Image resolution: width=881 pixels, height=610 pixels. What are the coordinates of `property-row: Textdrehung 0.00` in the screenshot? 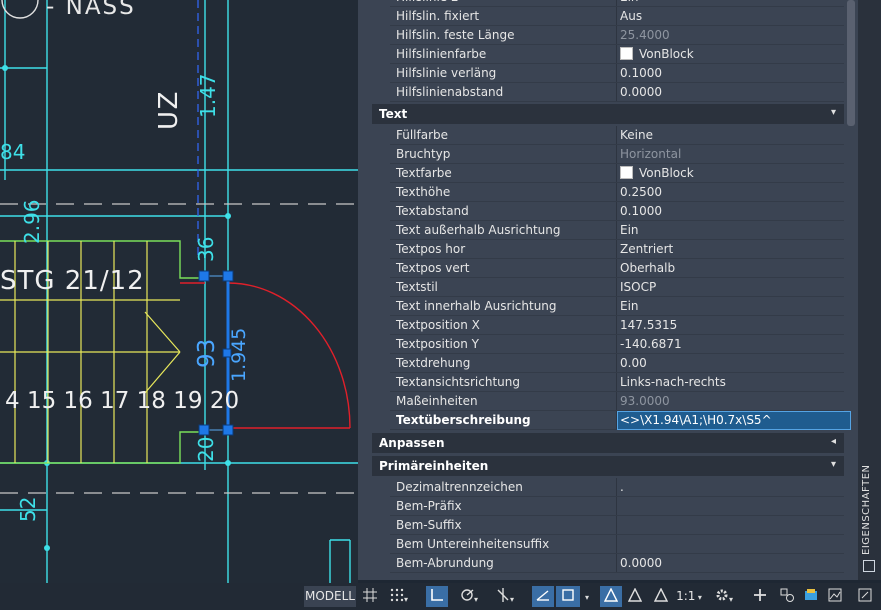 It's located at (608, 363).